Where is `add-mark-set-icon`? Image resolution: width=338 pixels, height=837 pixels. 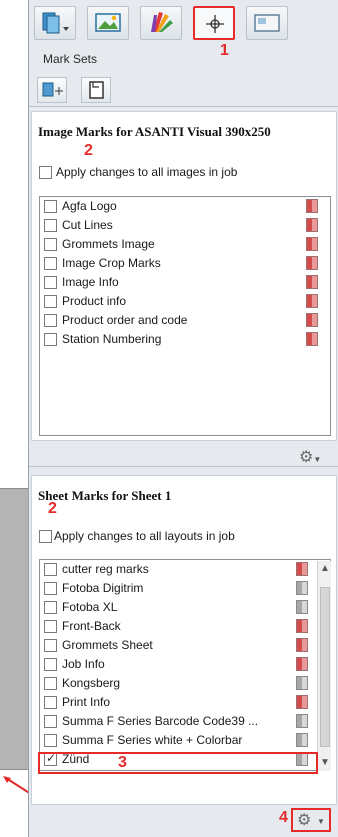
add-mark-set-icon is located at coordinates (52, 89).